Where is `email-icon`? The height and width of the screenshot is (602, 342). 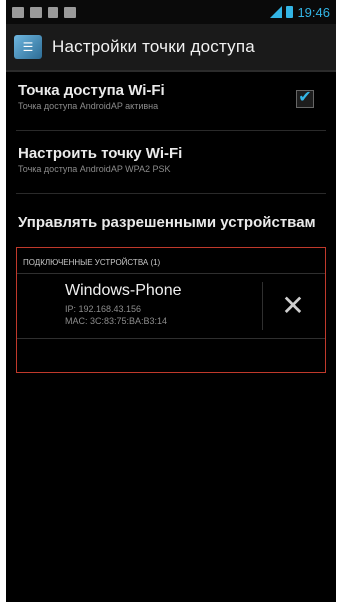
email-icon is located at coordinates (70, 12).